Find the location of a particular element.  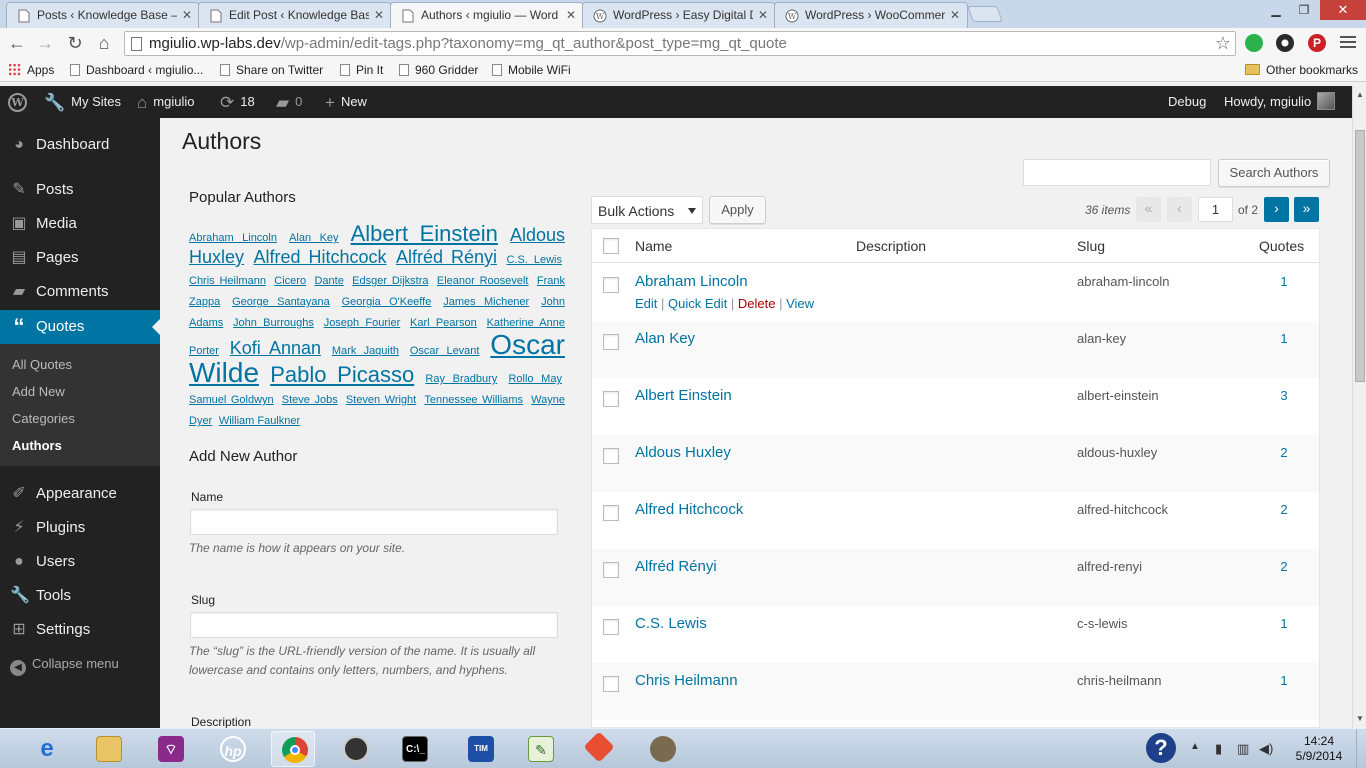

quick-edit-link: Quick Edit is located at coordinates (697, 303).